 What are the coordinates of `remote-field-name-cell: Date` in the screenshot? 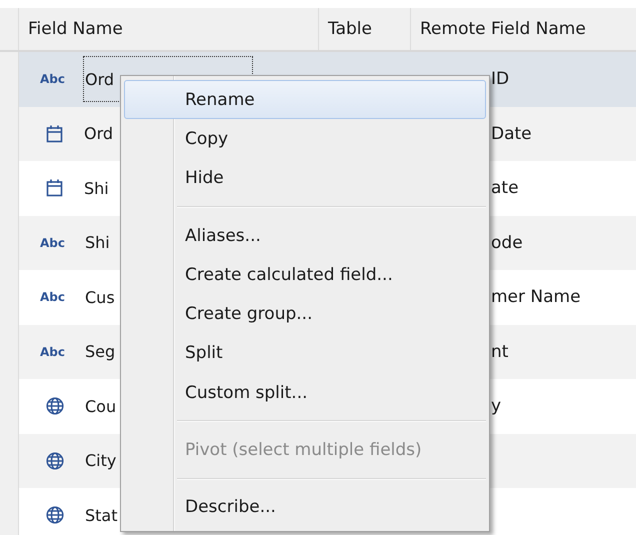 It's located at (511, 134).